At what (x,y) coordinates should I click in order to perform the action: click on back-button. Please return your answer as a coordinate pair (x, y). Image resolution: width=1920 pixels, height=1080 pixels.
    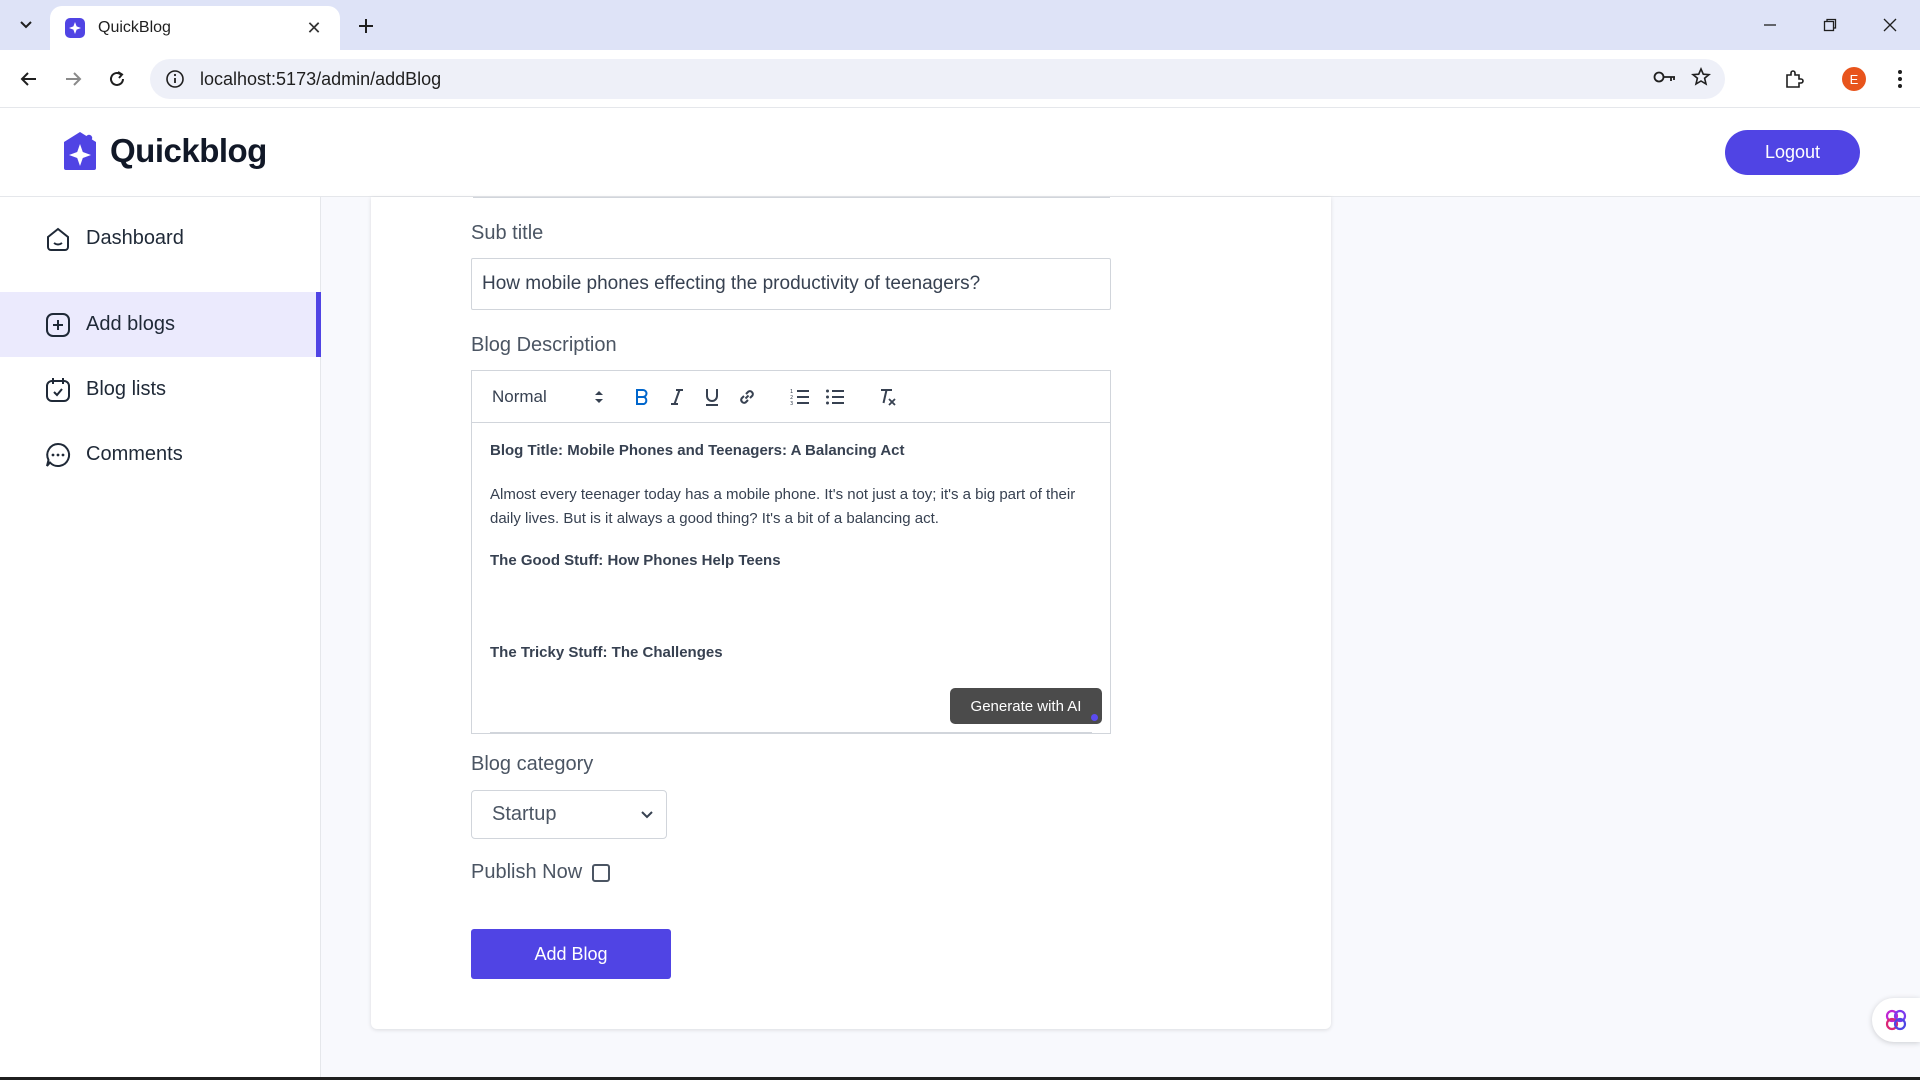
    Looking at the image, I should click on (29, 79).